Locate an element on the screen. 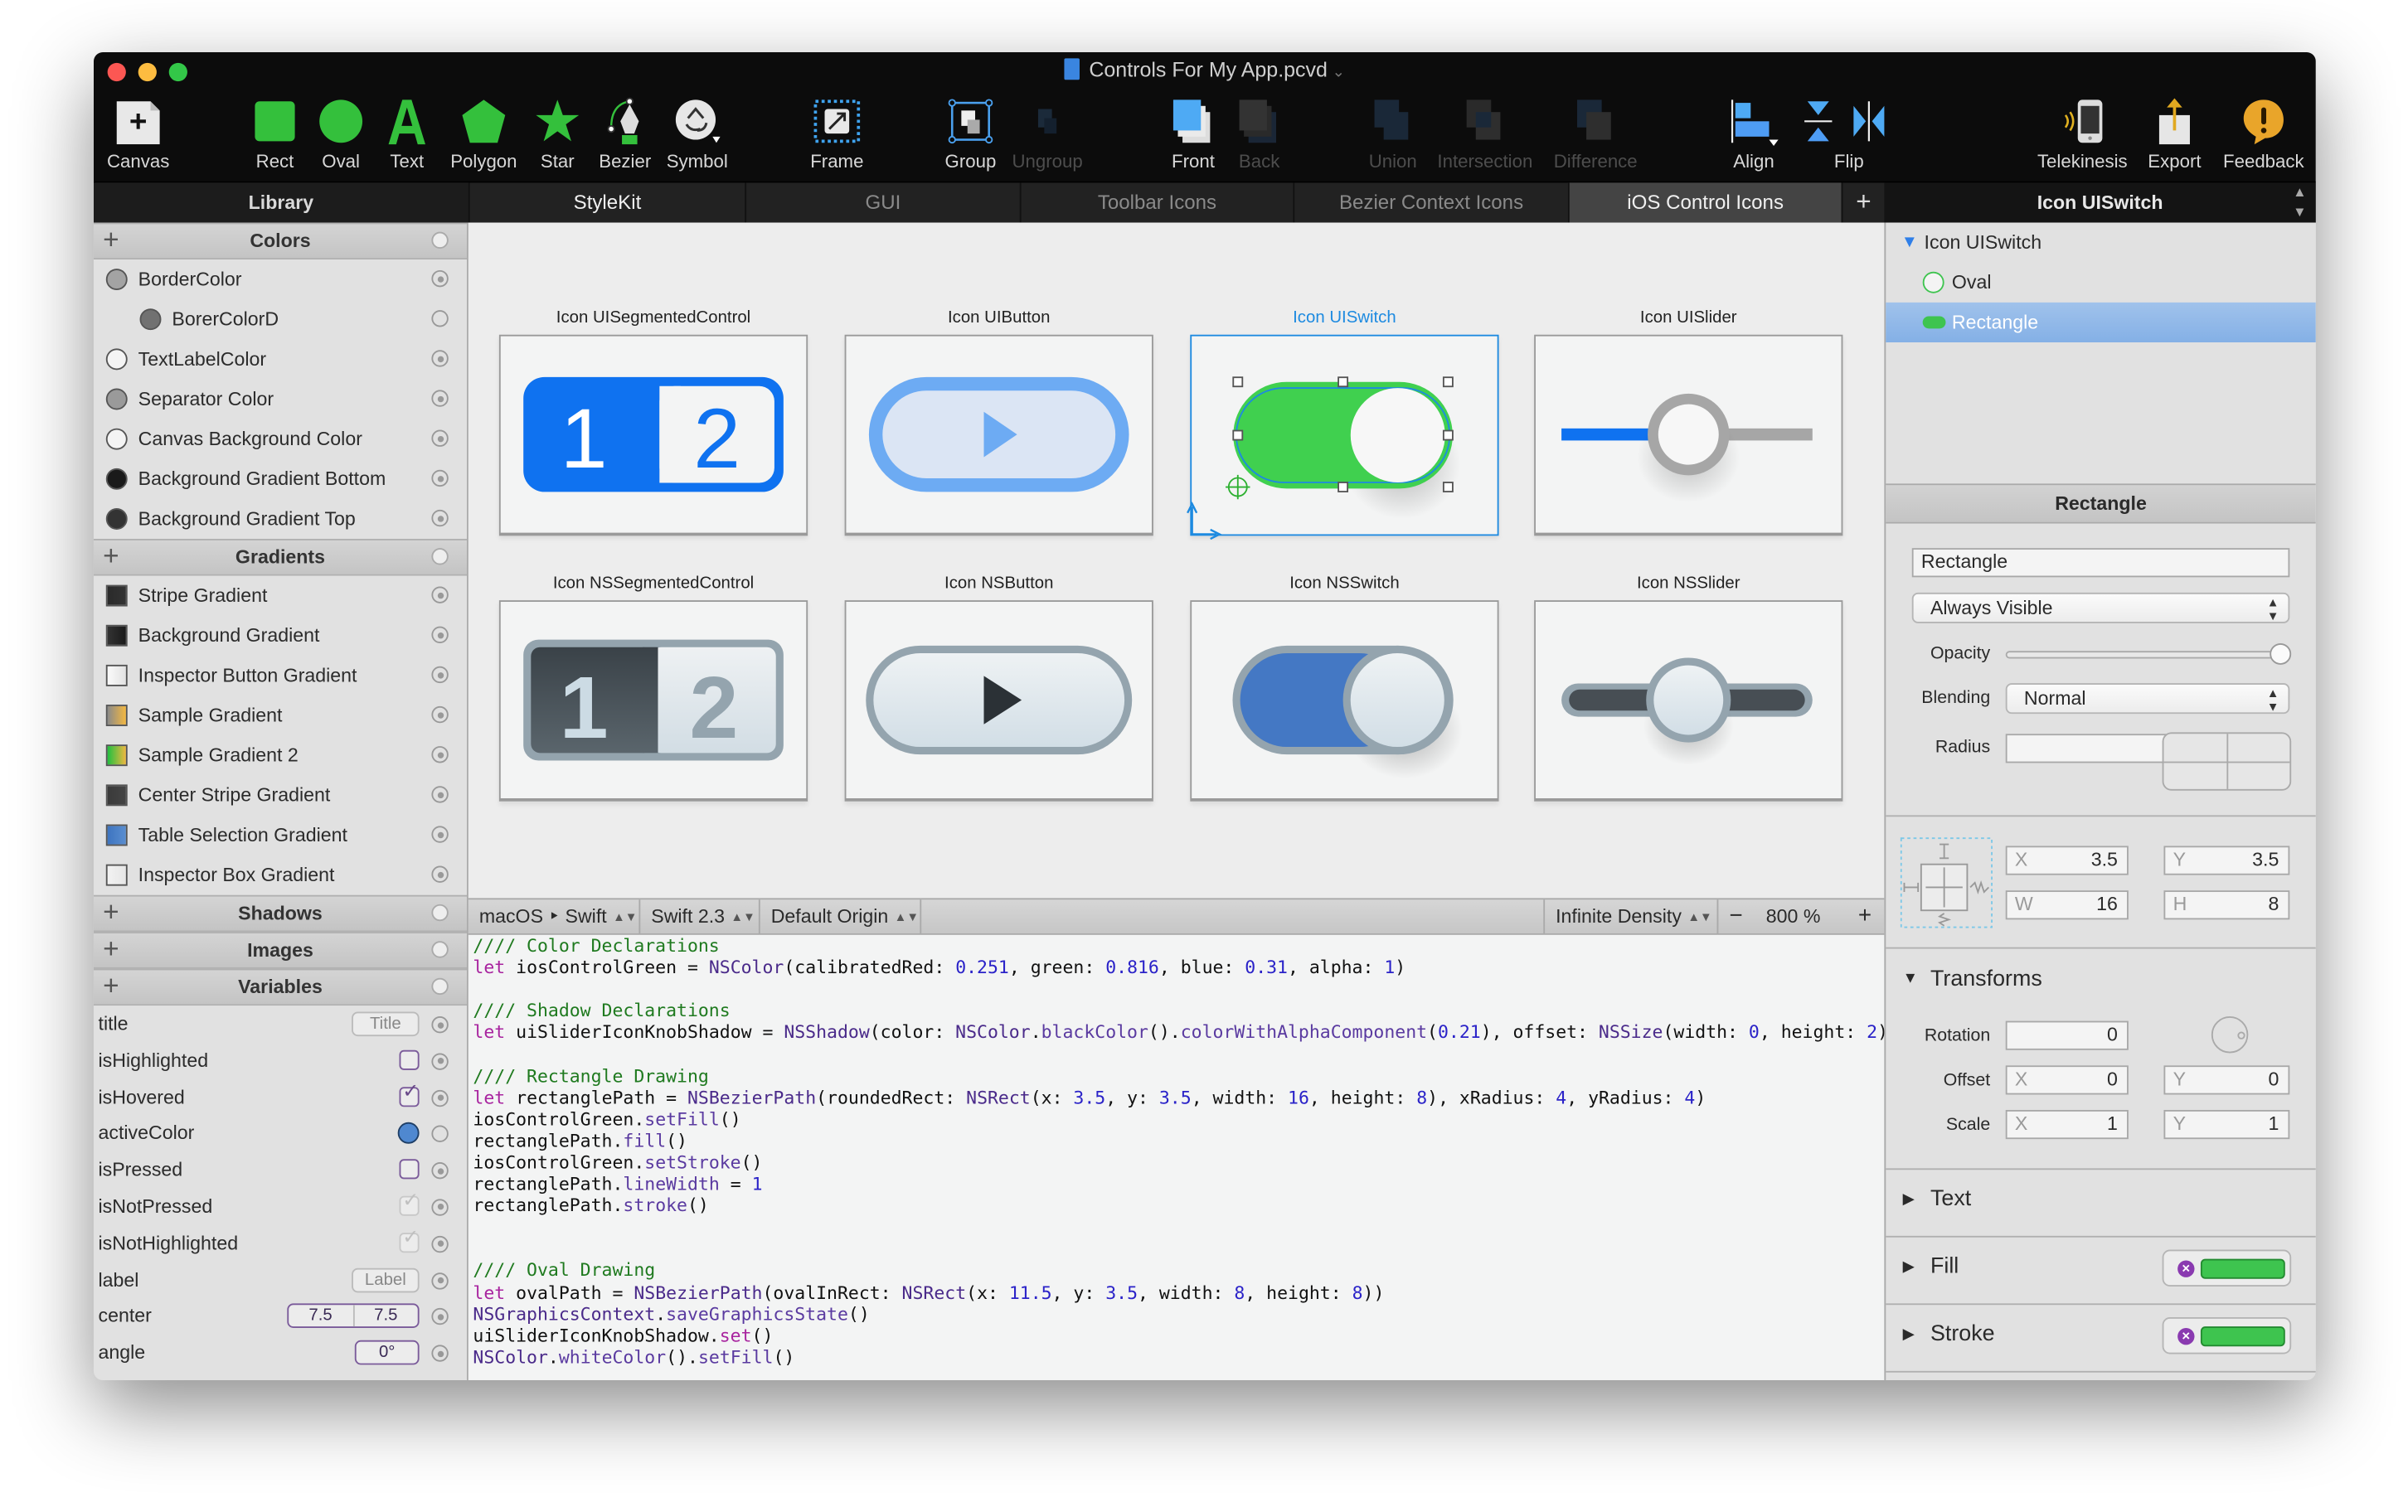  variable-item: isHighlighted is located at coordinates (280, 1060).